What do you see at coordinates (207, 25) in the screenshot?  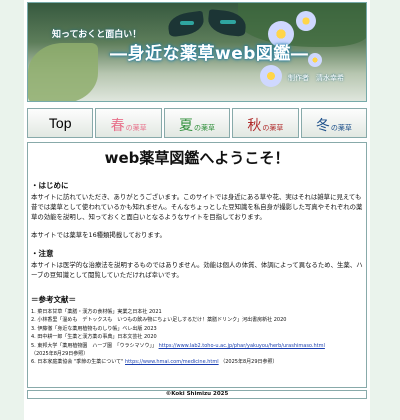 I see `butterfly-icon` at bounding box center [207, 25].